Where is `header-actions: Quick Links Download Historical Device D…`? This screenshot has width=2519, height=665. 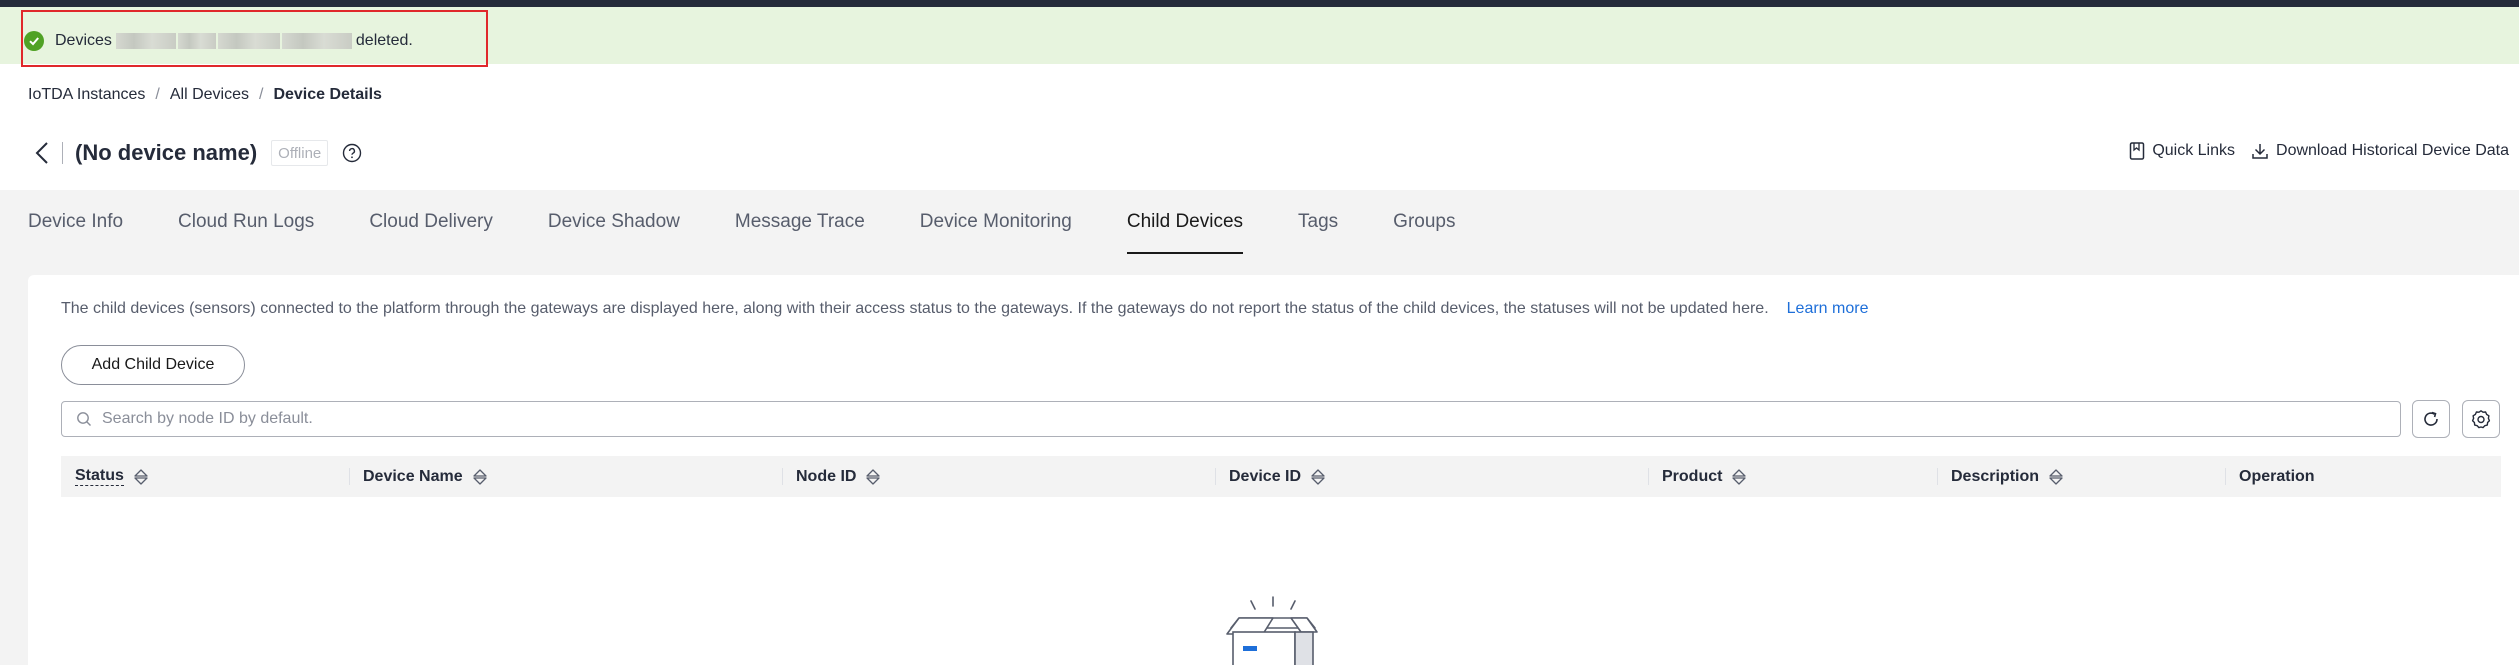
header-actions: Quick Links Download Historical Device D… is located at coordinates (2319, 151).